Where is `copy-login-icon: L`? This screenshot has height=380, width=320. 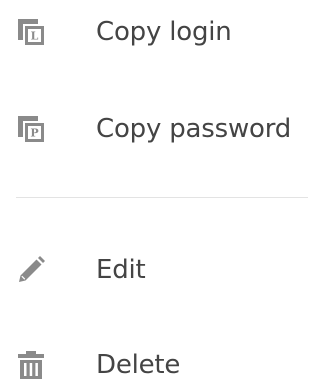 copy-login-icon: L is located at coordinates (31, 32).